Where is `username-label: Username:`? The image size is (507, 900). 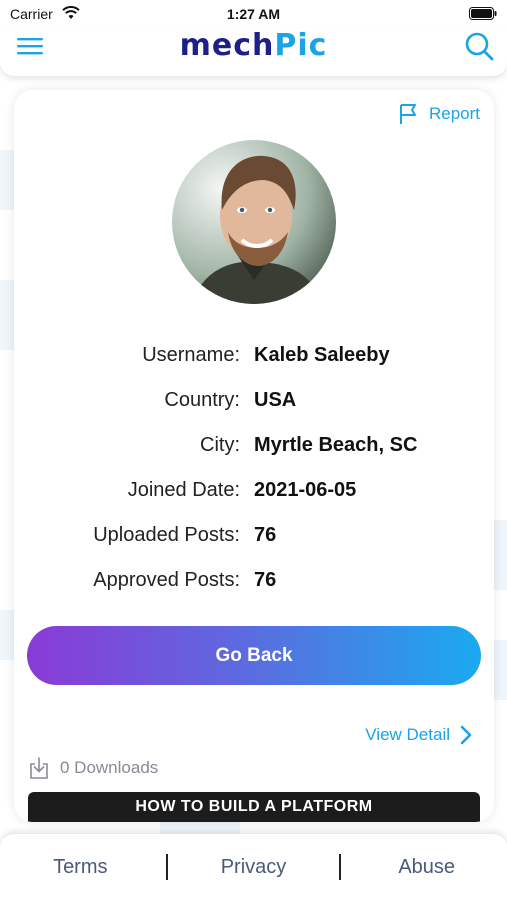
username-label: Username: is located at coordinates (191, 355).